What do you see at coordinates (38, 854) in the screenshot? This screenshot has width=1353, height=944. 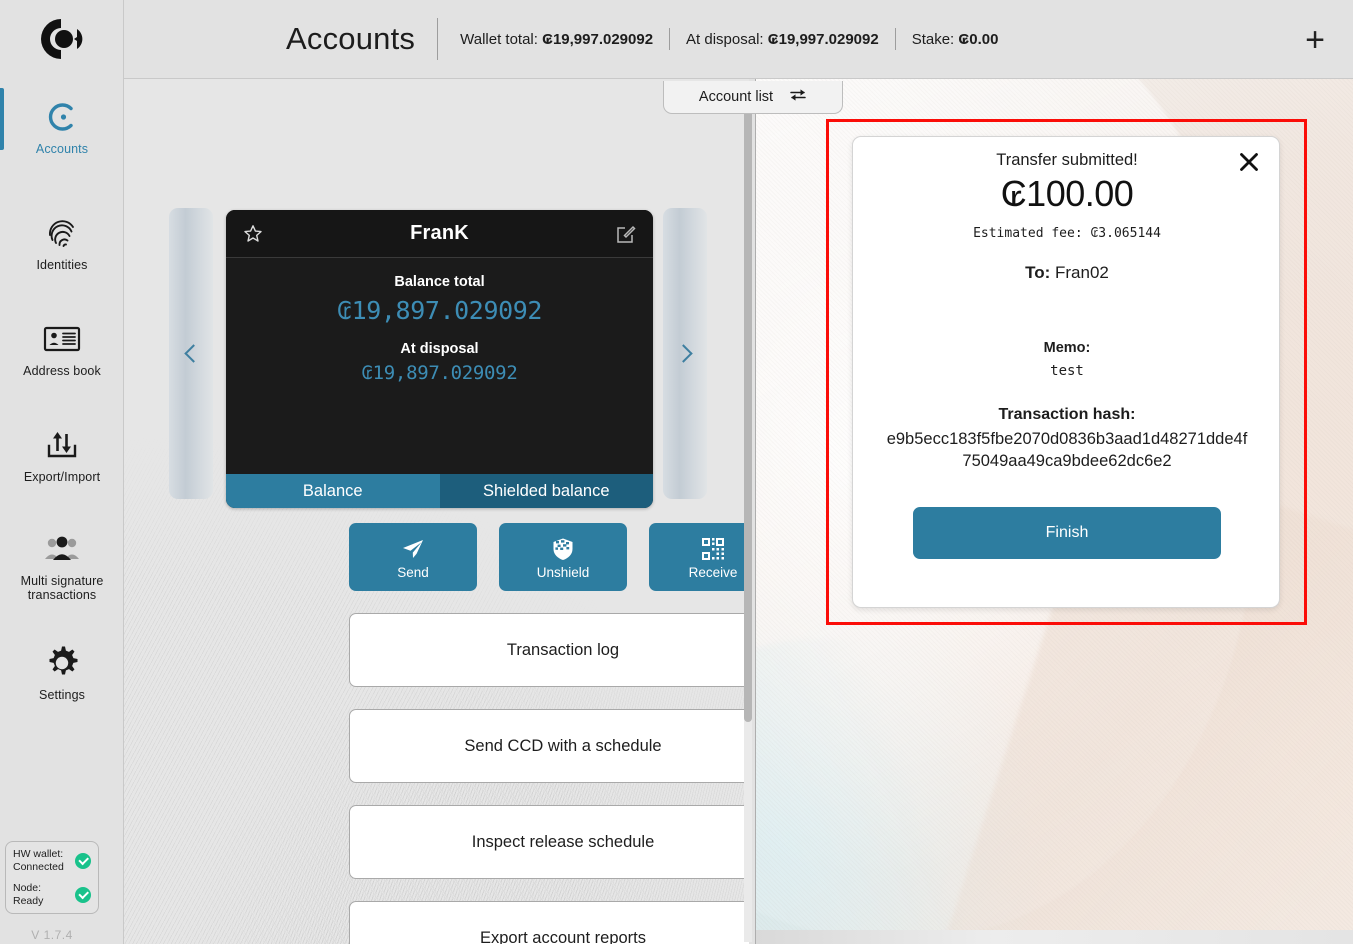 I see `hw-wallet-label: HW wallet:` at bounding box center [38, 854].